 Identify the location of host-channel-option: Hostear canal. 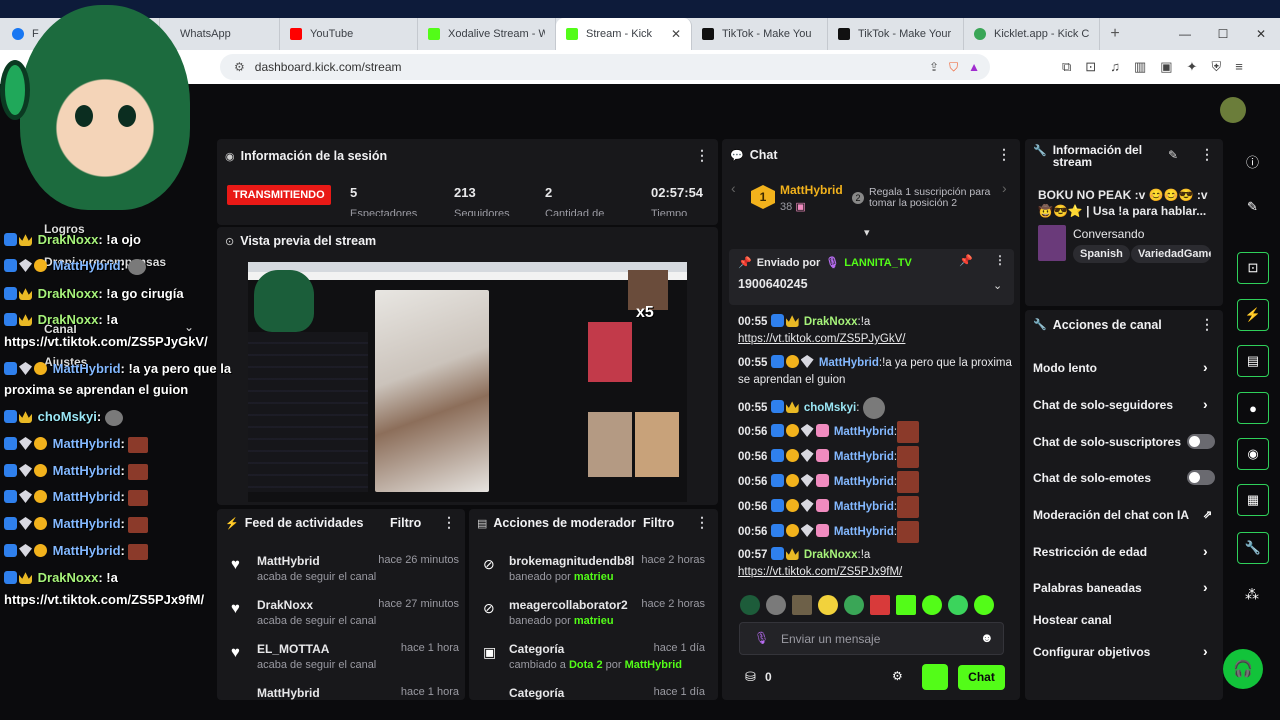
(1125, 620).